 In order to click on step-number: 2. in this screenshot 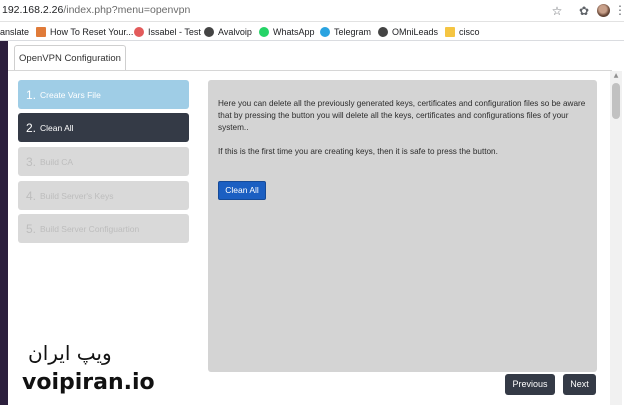, I will do `click(31, 127)`.